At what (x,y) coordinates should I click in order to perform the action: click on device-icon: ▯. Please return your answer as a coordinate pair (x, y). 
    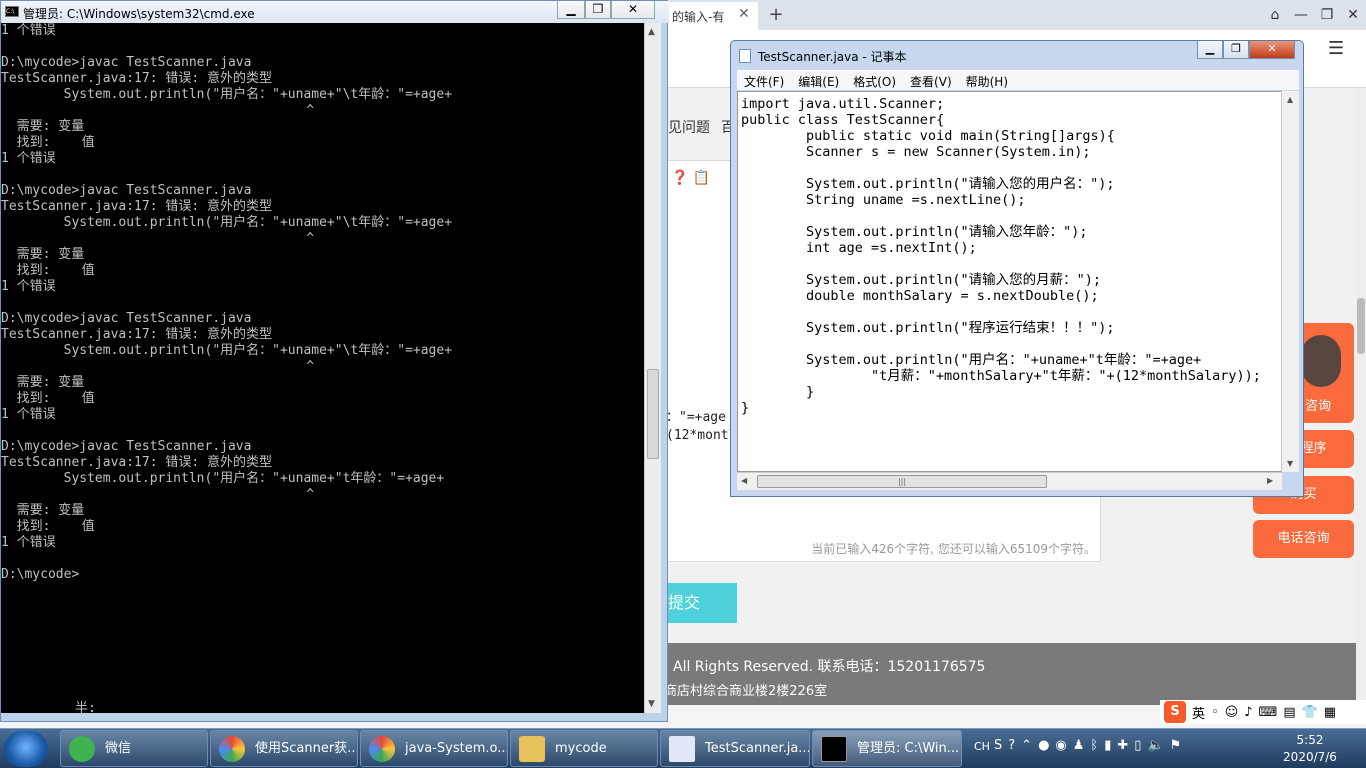
    Looking at the image, I should click on (1137, 745).